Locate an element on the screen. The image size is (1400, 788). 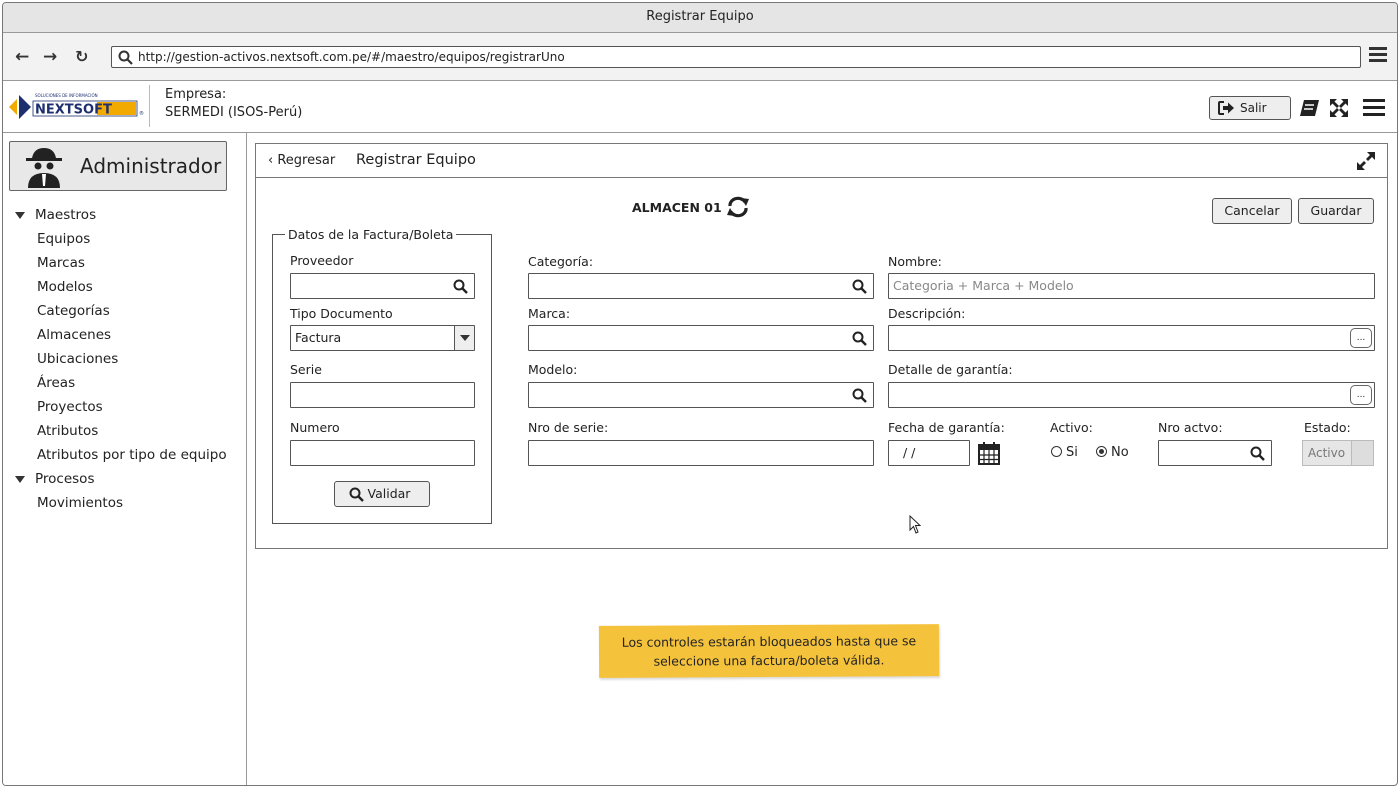
user-profile-box: Administrador is located at coordinates (118, 166).